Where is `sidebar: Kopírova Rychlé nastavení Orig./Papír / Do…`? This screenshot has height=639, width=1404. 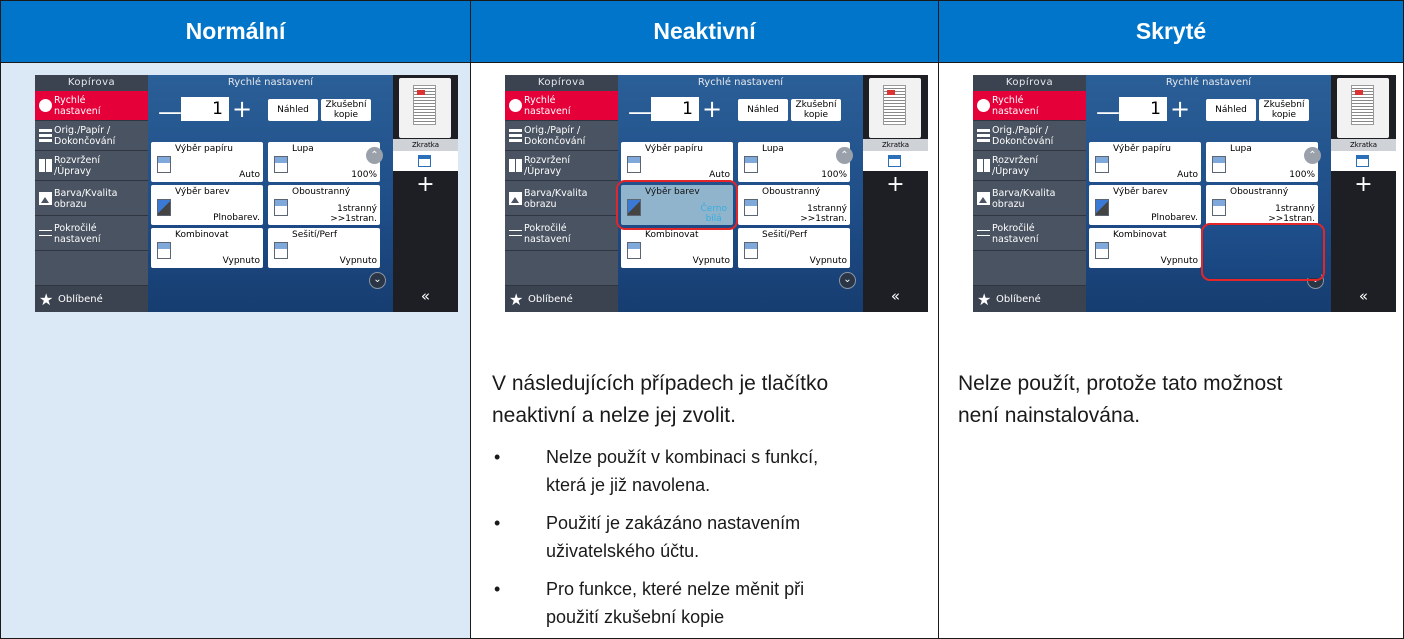
sidebar: Kopírova Rychlé nastavení Orig./Papír / Do… is located at coordinates (561, 193).